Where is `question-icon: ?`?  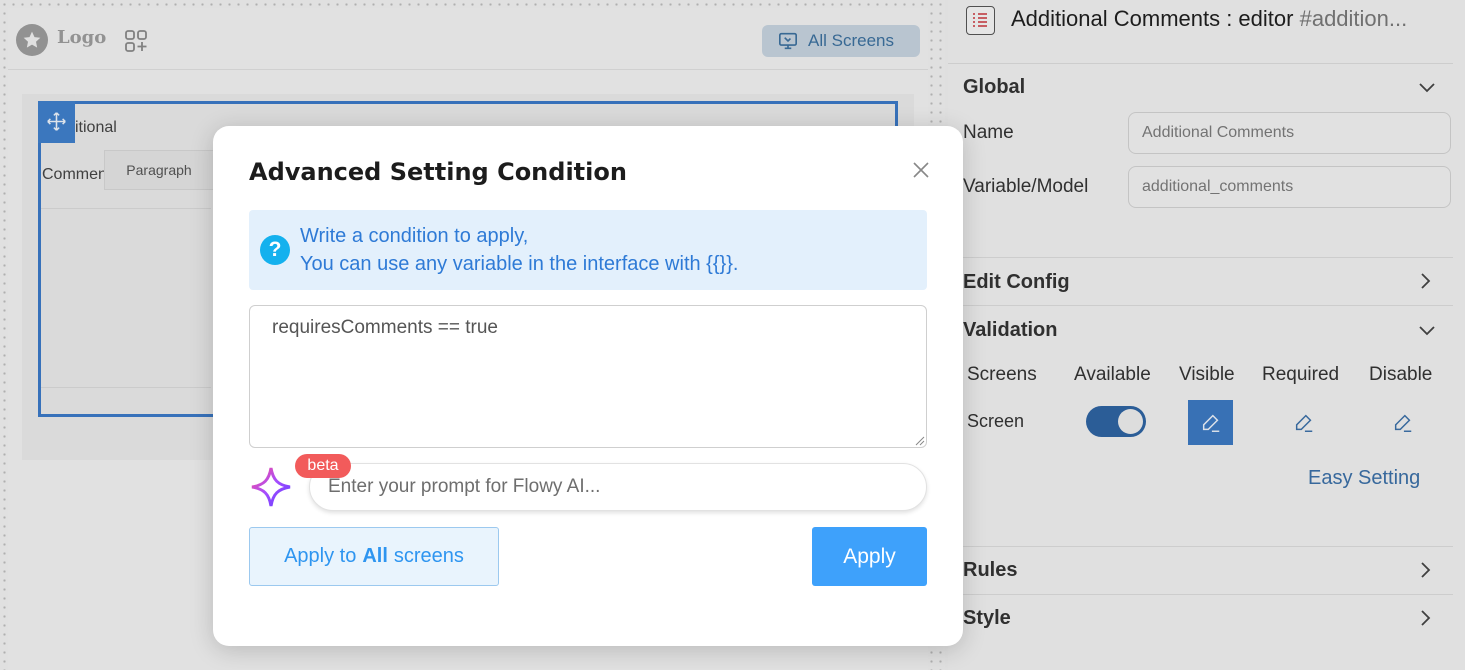
question-icon: ? is located at coordinates (275, 250).